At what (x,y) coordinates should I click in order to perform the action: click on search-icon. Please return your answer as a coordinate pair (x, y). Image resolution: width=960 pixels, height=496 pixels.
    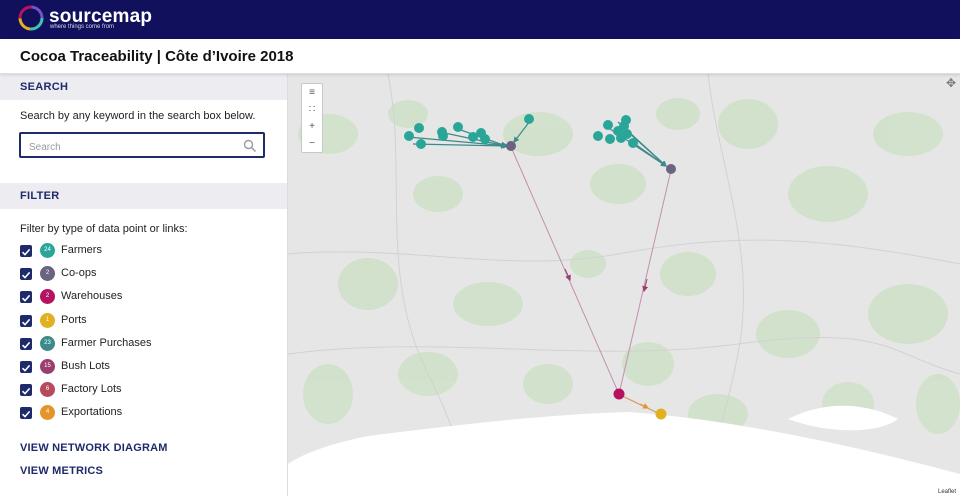
    Looking at the image, I should click on (250, 146).